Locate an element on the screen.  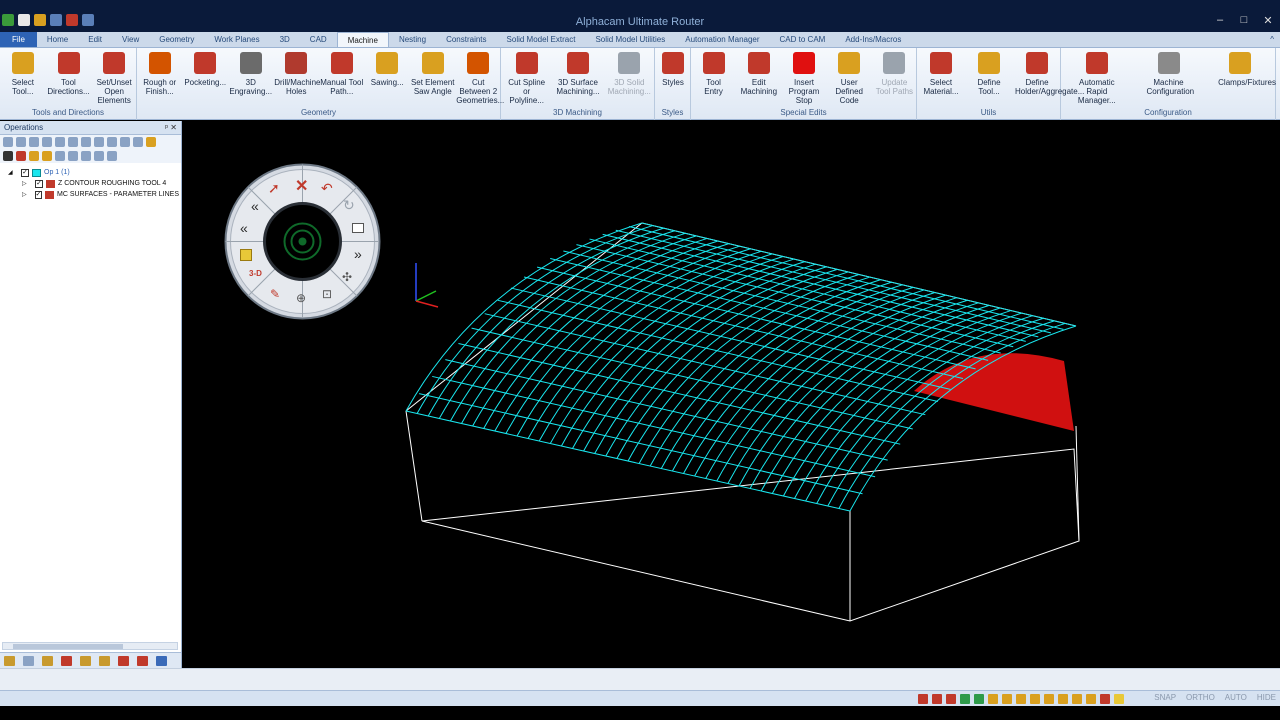
tree-row-mc-surfaces: ▷ ✓ MC SURFACES - PARAMETER LINES is located at coordinates (90, 194).